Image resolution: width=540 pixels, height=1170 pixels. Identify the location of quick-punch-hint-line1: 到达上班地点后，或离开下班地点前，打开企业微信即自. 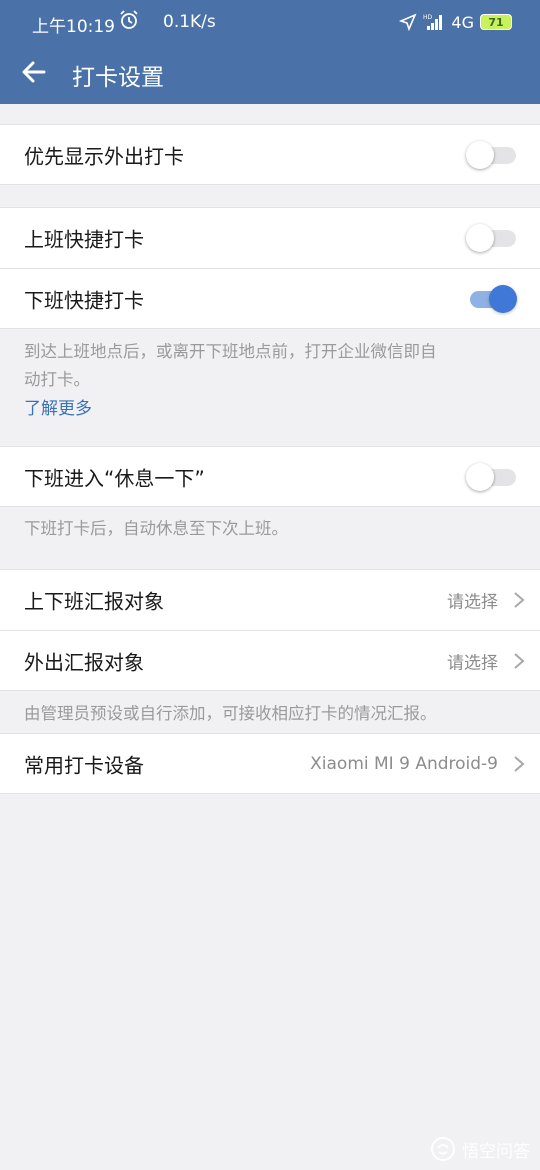
(230, 351).